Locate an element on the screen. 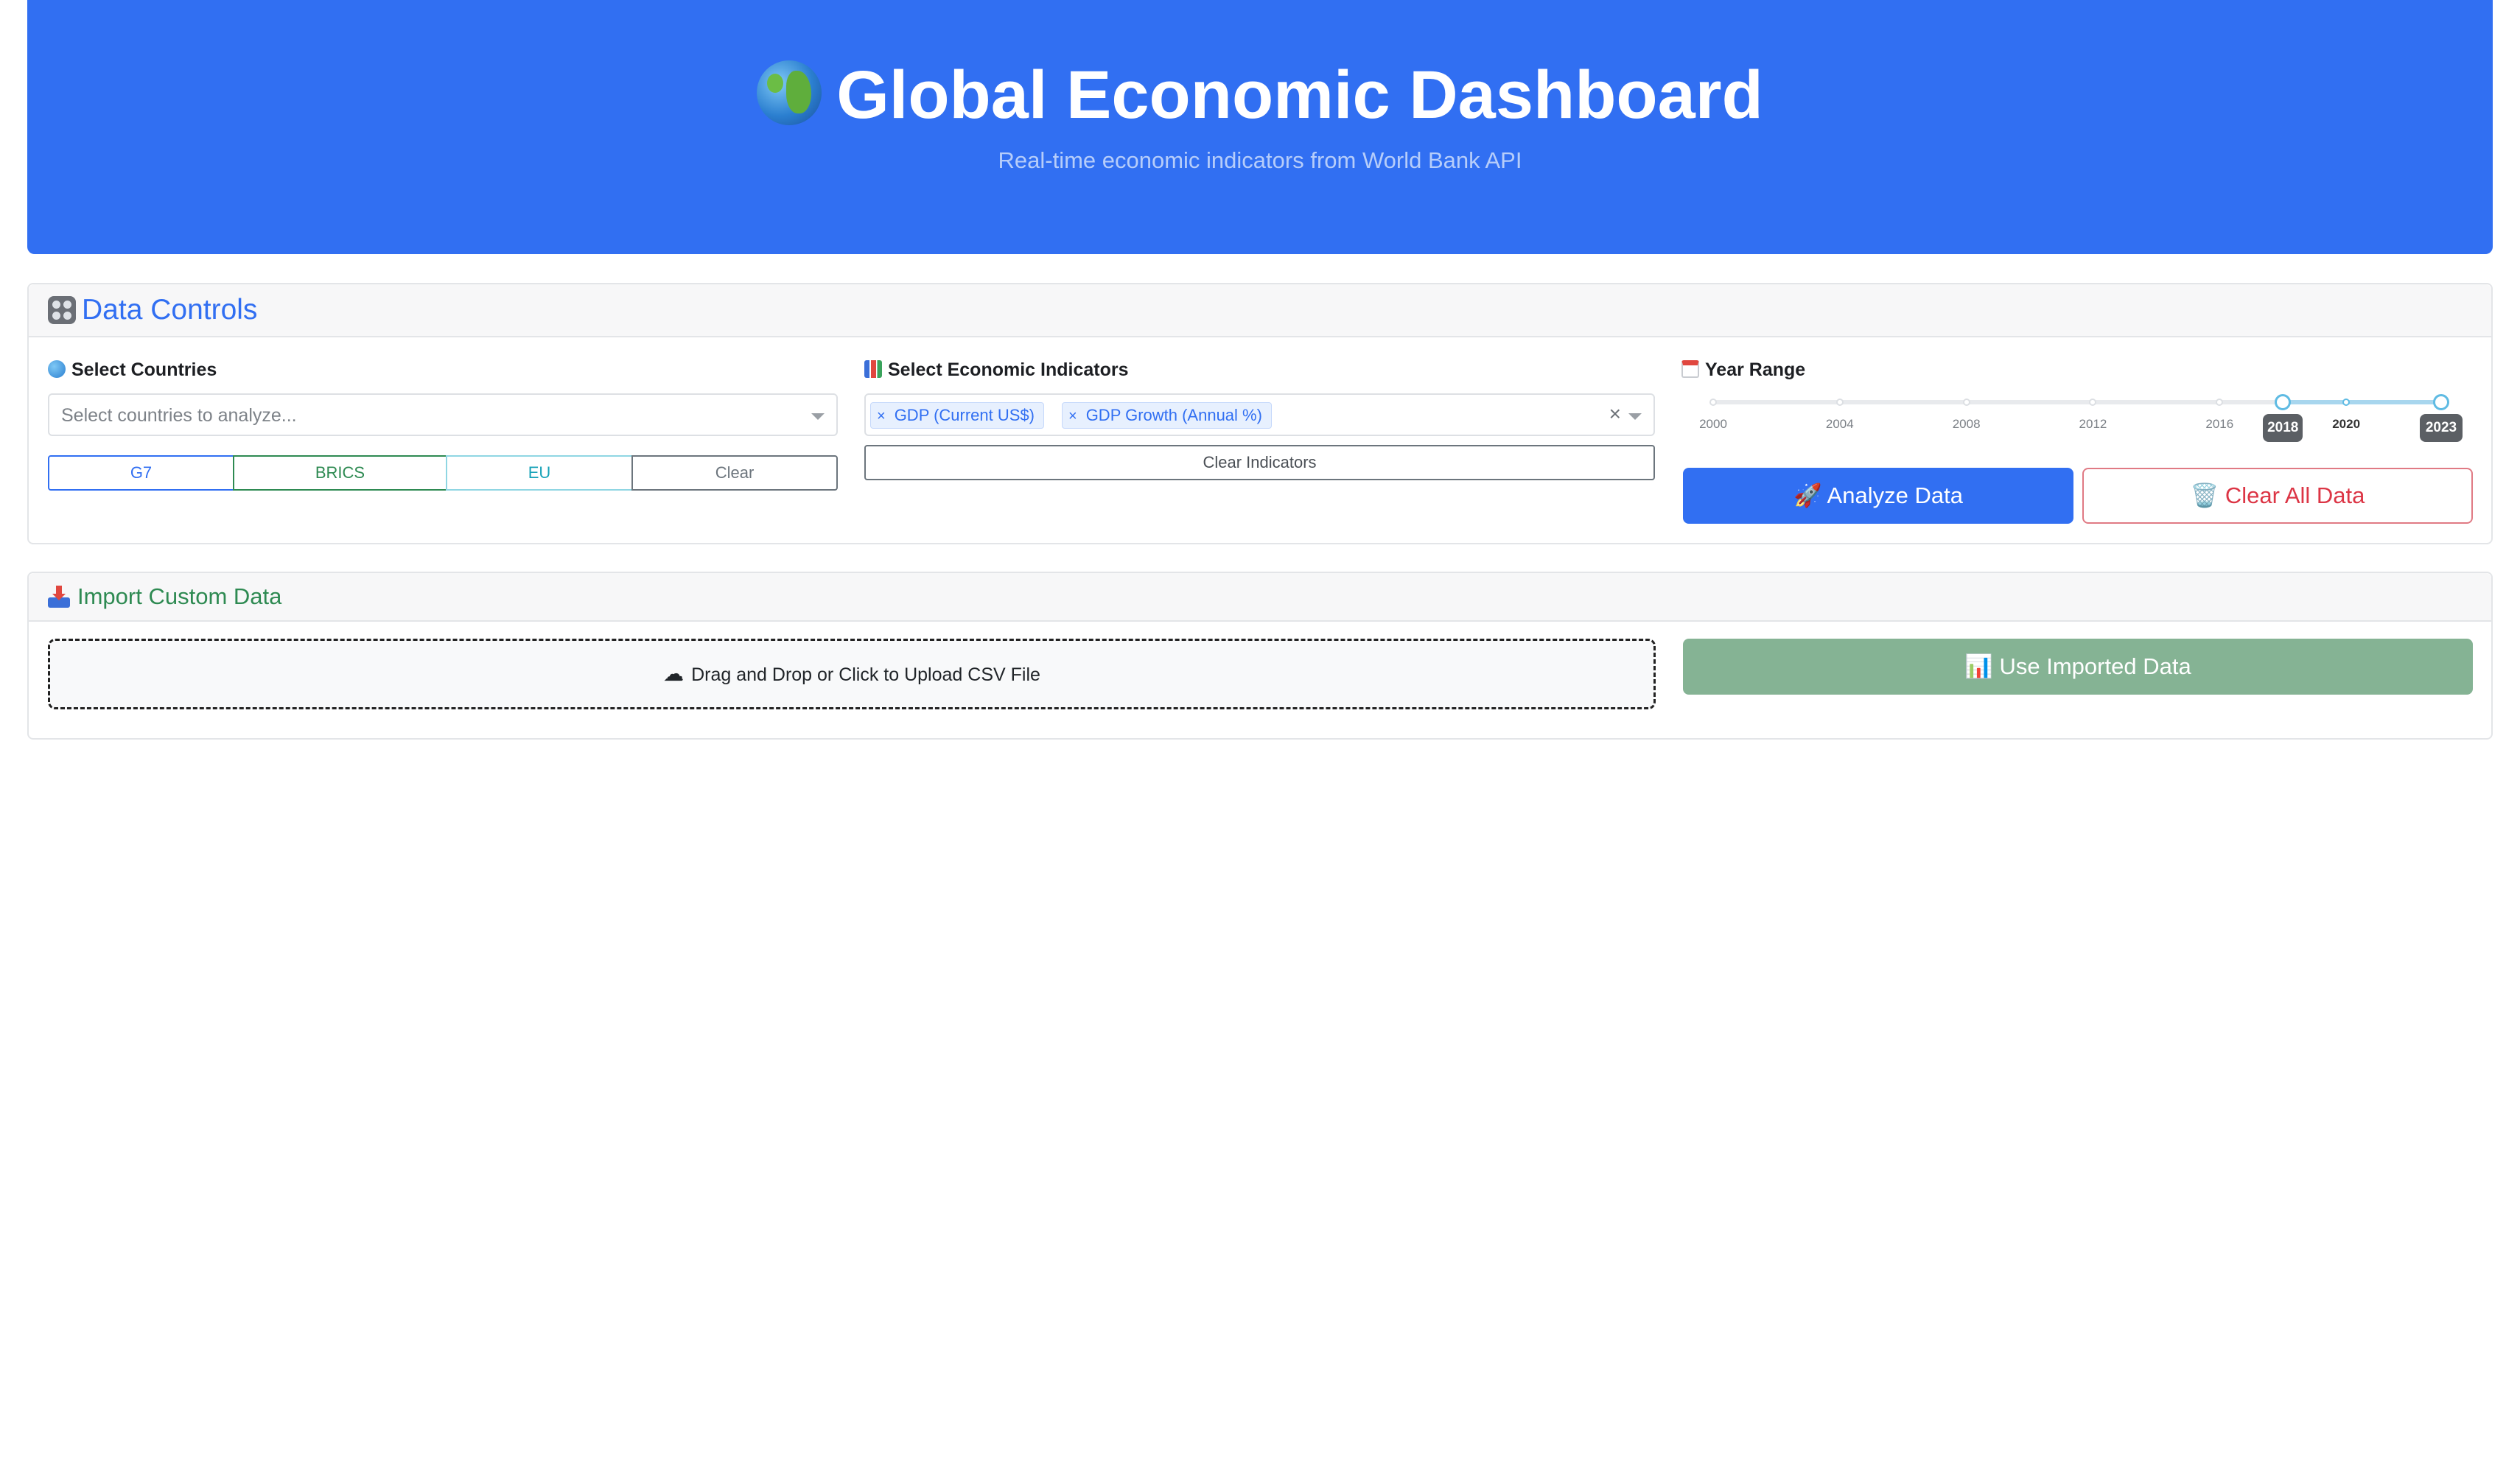 Image resolution: width=2520 pixels, height=1460 pixels. slider-tick-label: 2008 is located at coordinates (1967, 424).